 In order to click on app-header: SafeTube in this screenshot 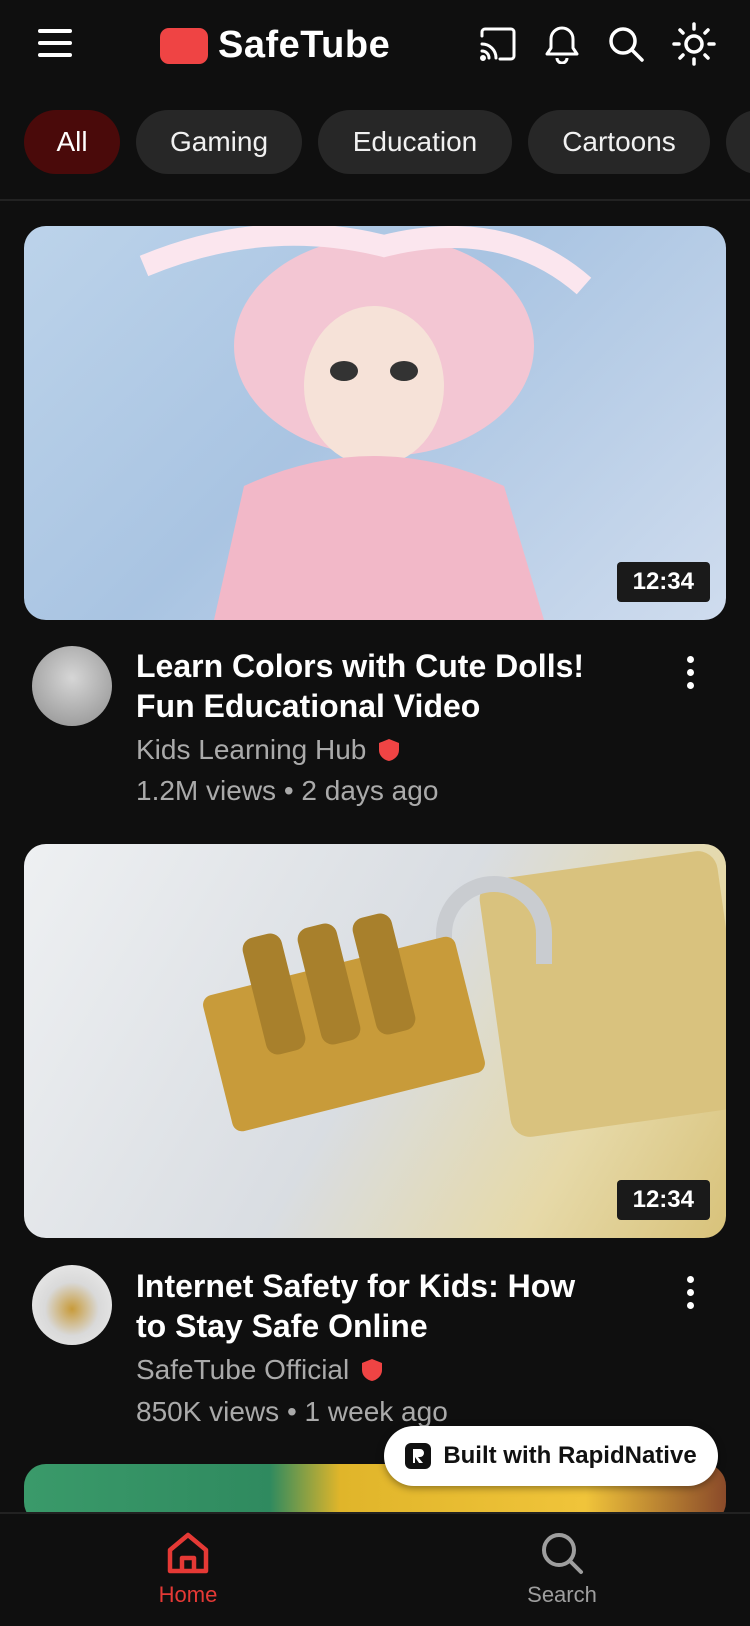, I will do `click(375, 45)`.